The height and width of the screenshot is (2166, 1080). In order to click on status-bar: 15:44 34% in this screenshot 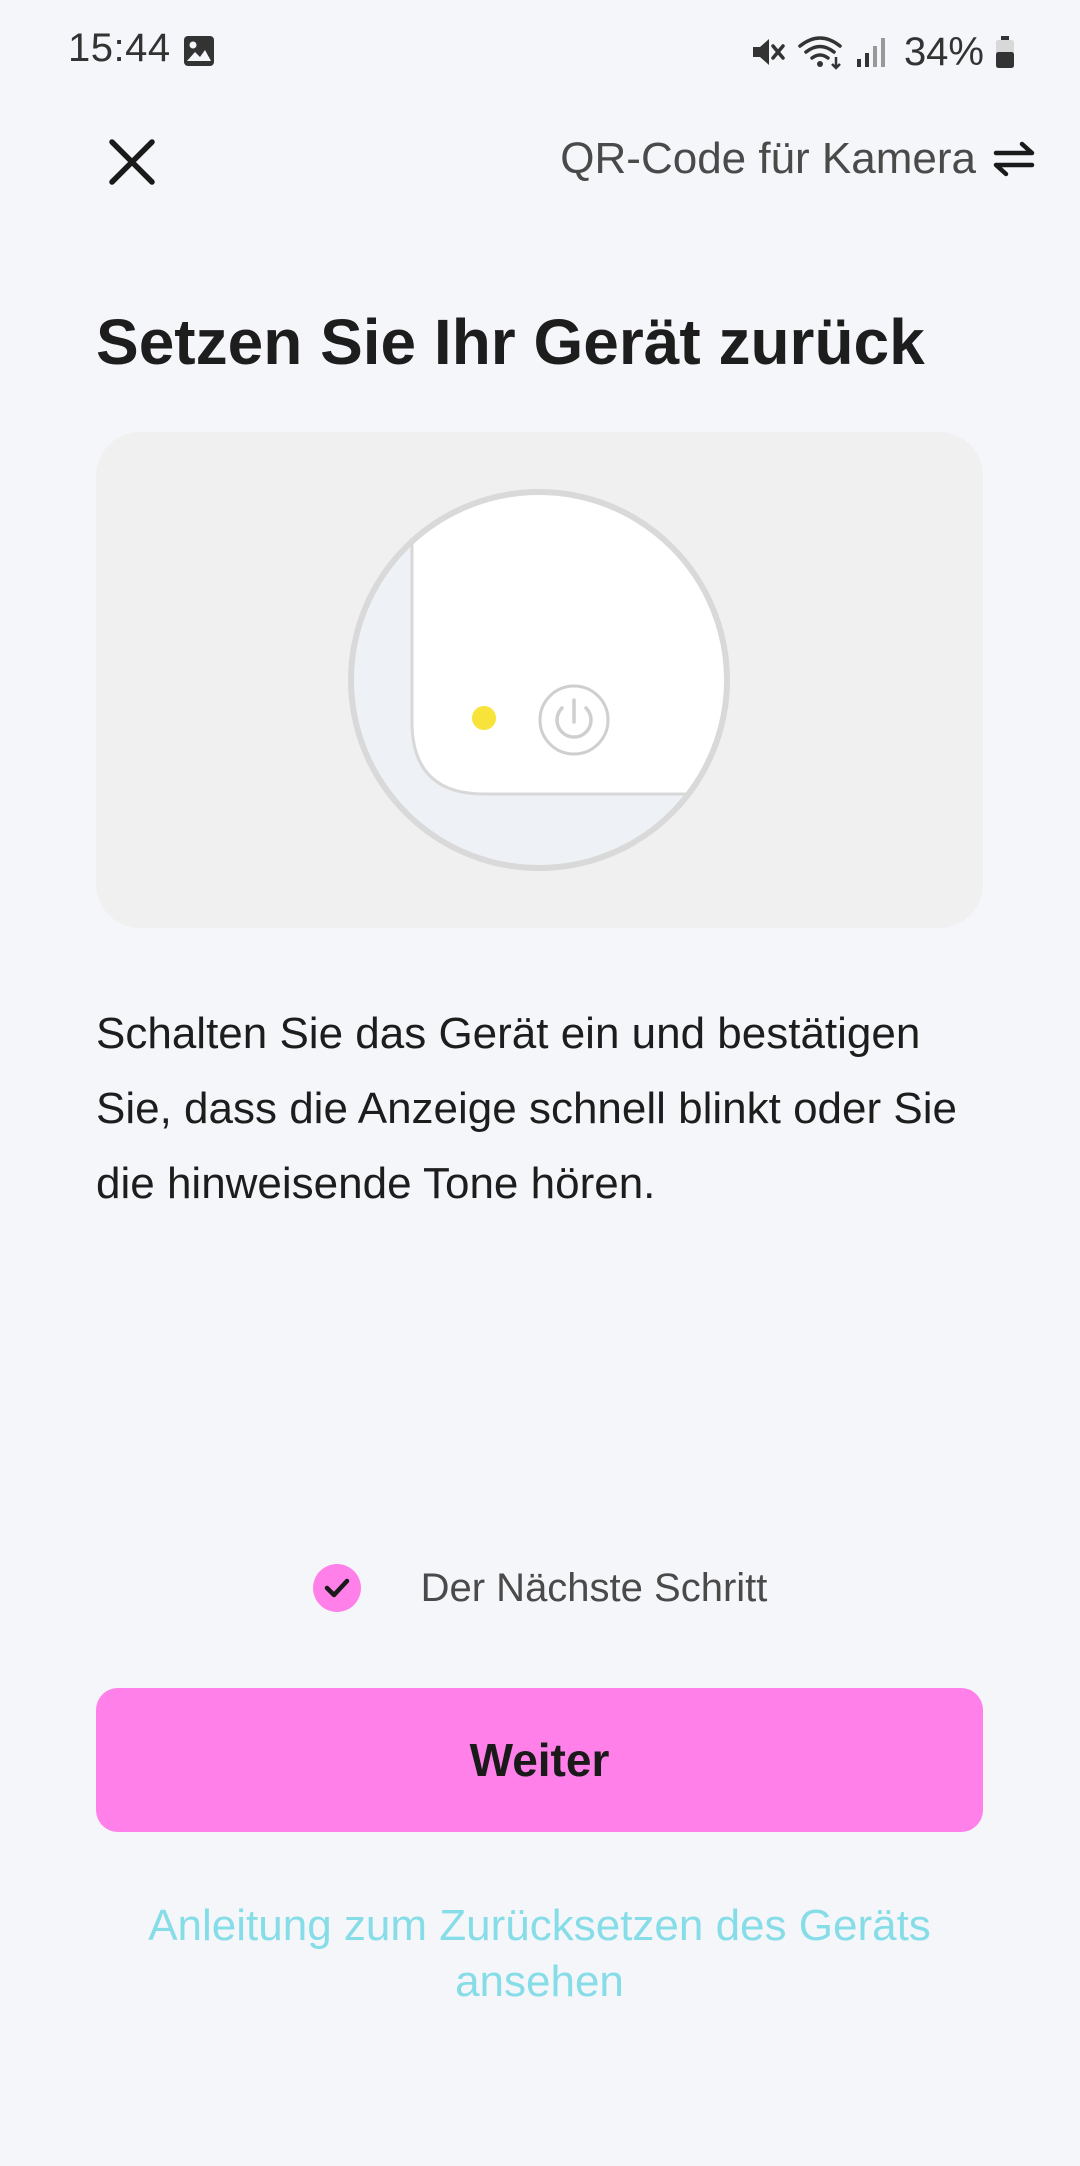, I will do `click(540, 52)`.